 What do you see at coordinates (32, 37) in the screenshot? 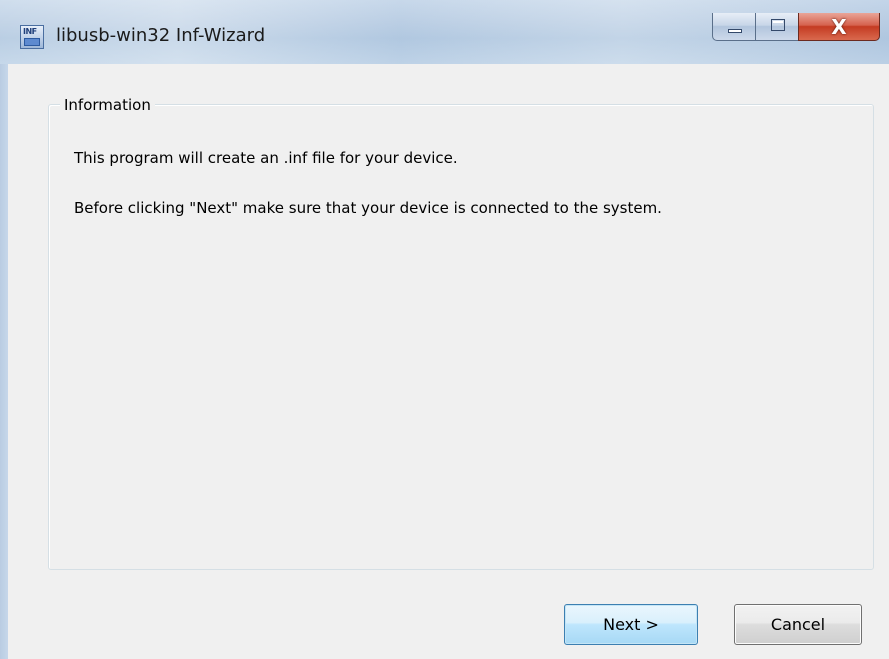
I see `inf-file-icon: INF` at bounding box center [32, 37].